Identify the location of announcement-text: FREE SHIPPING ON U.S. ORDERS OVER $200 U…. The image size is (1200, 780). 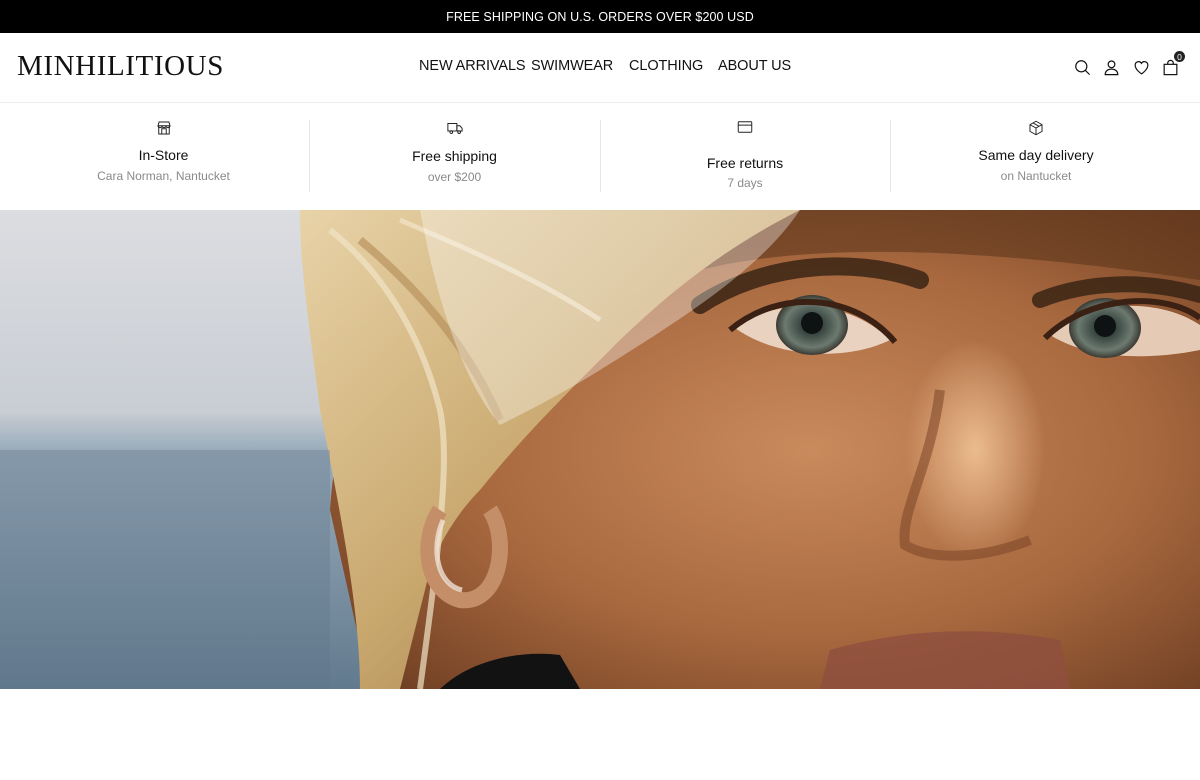
(600, 16).